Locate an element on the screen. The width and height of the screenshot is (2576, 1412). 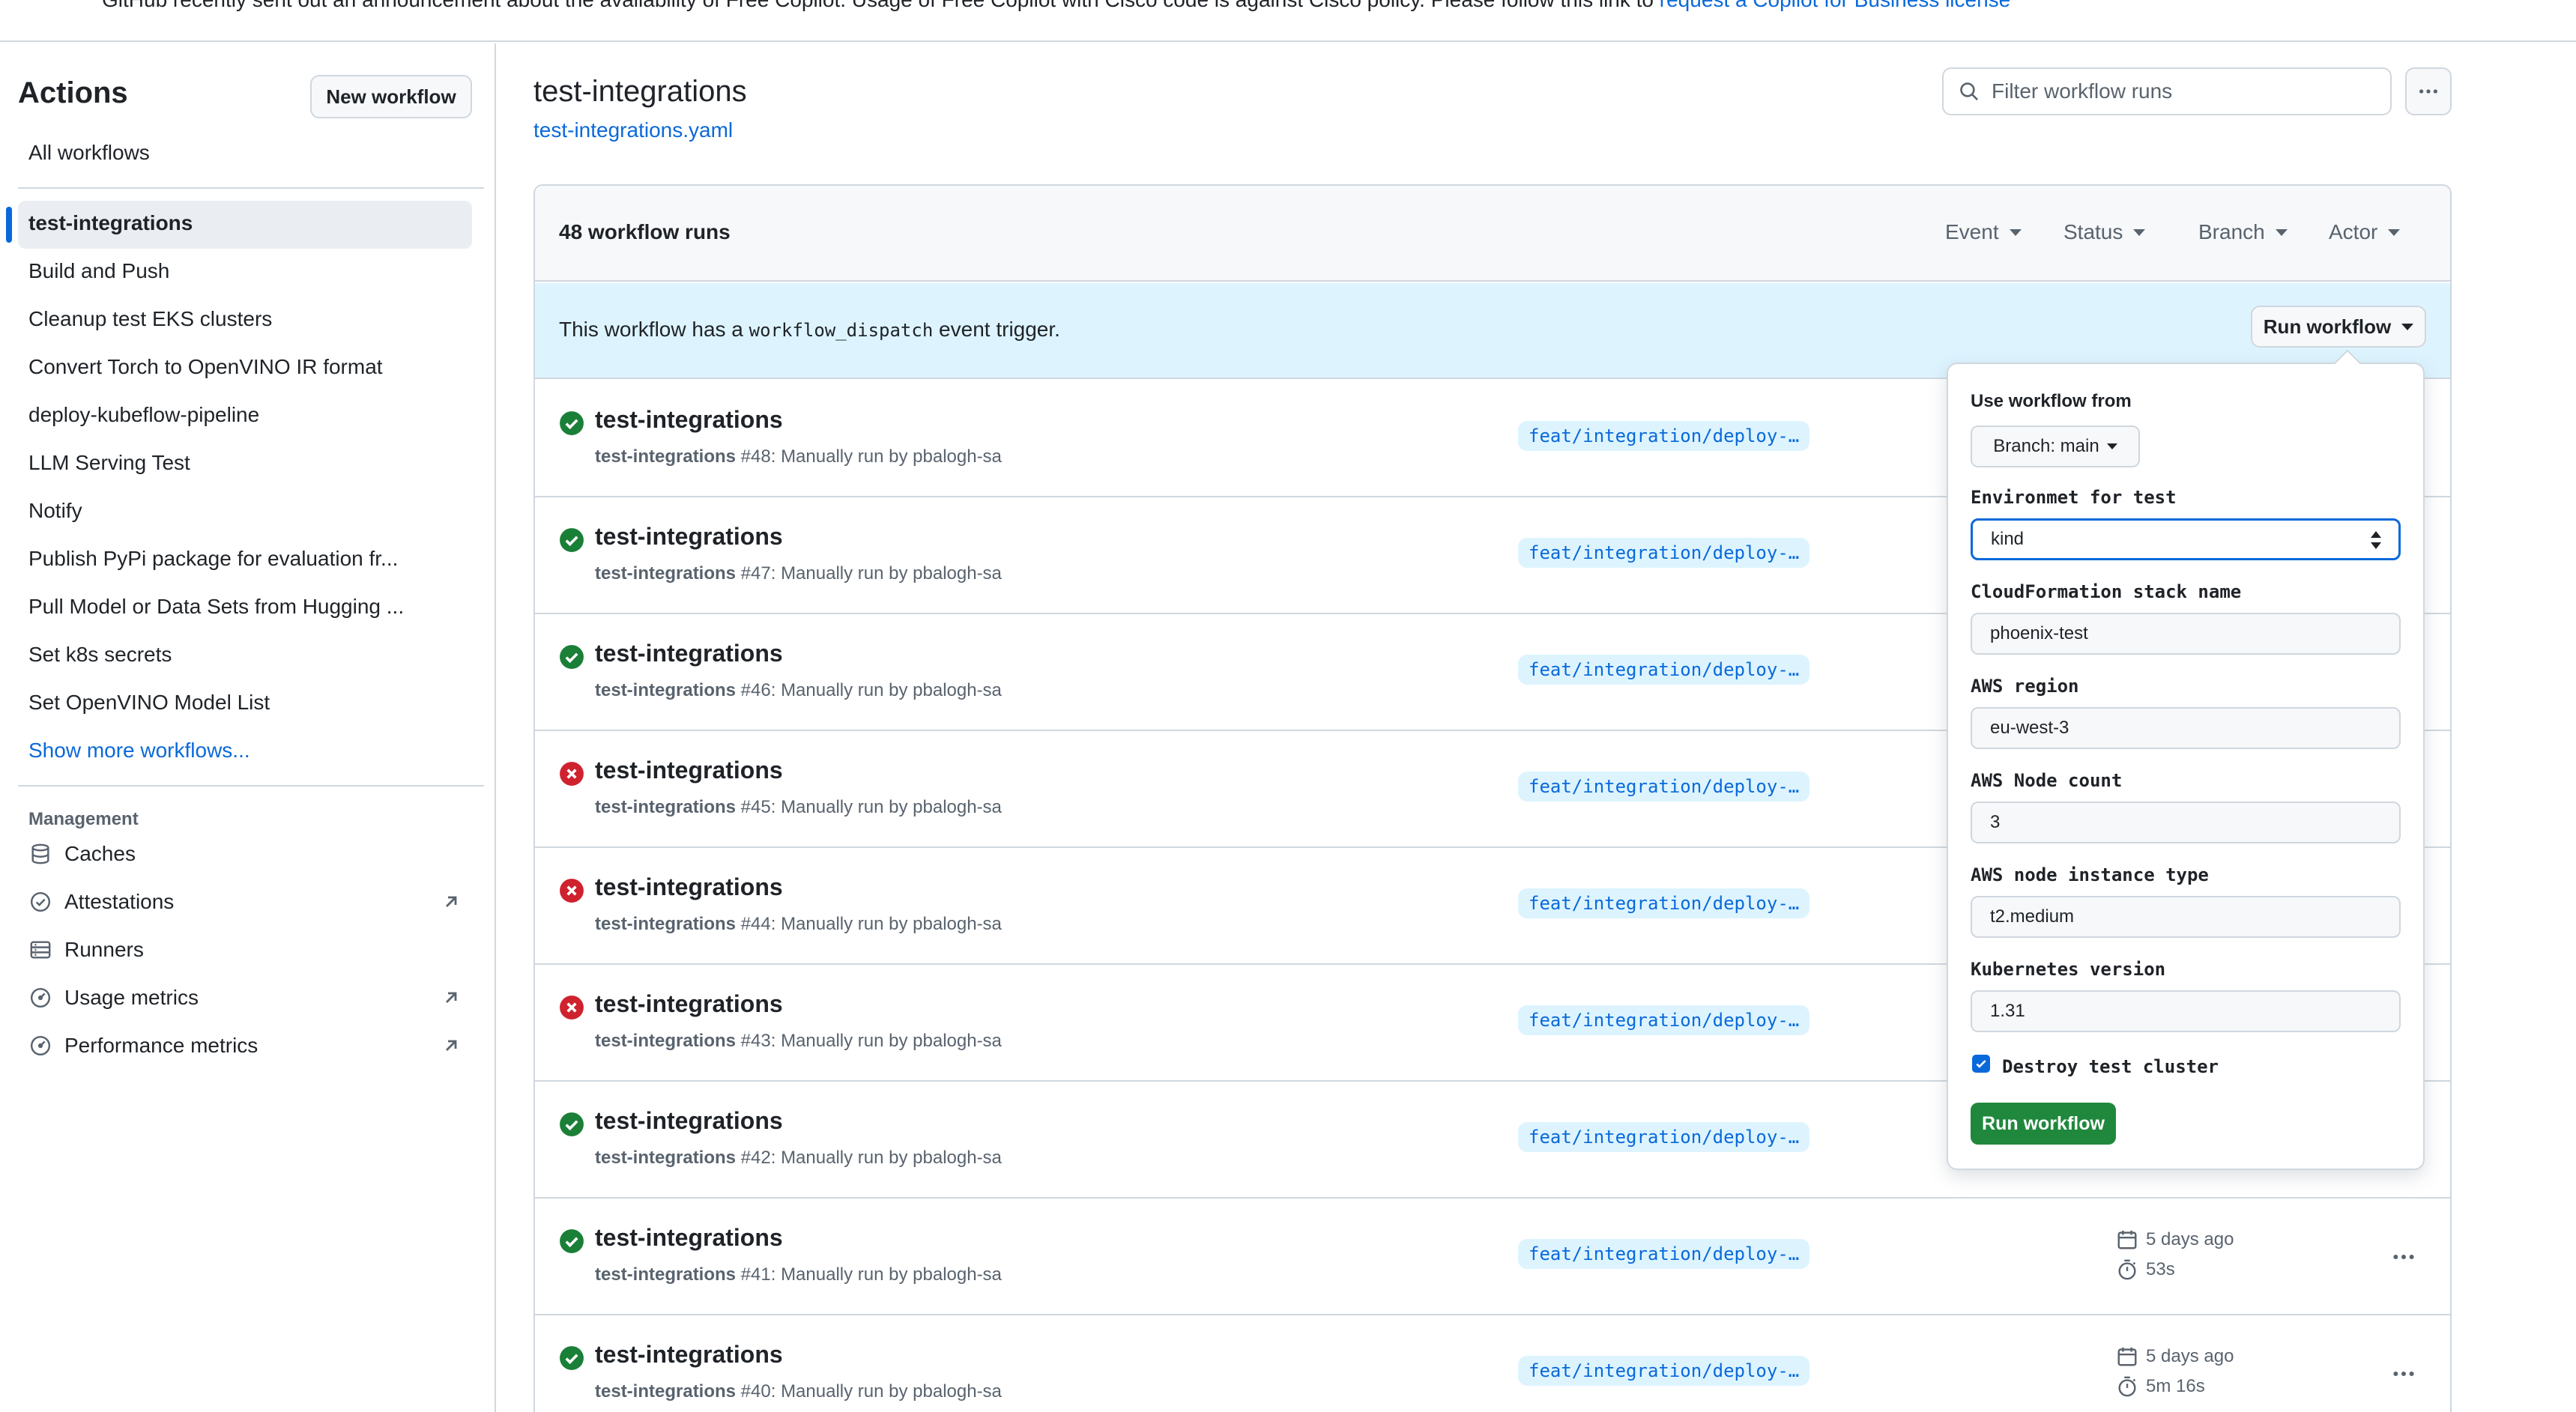
event-filter: Event is located at coordinates (1983, 232).